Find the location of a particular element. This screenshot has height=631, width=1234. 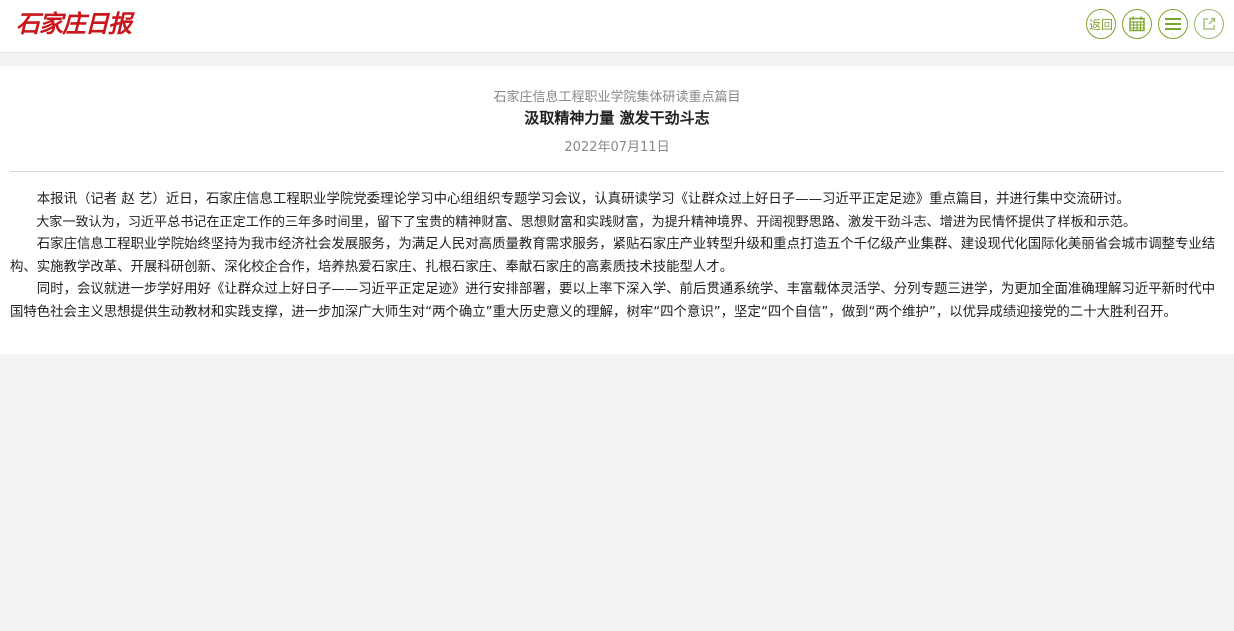

share-icon is located at coordinates (1209, 24).